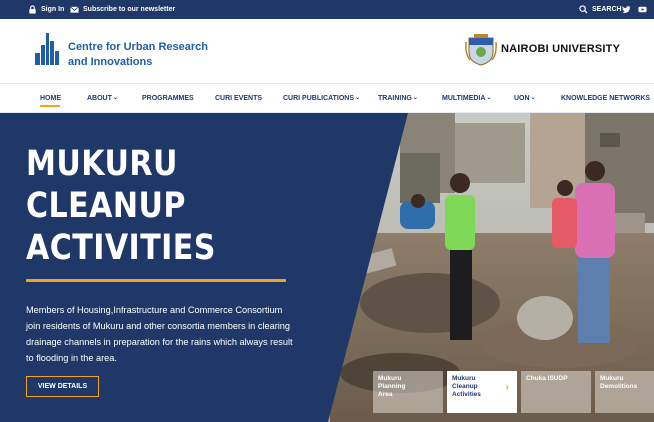  Describe the element at coordinates (482, 392) in the screenshot. I see `slide-card-mukuru-cleanup-activities: Mukuru Cleanup Activities ›` at that location.